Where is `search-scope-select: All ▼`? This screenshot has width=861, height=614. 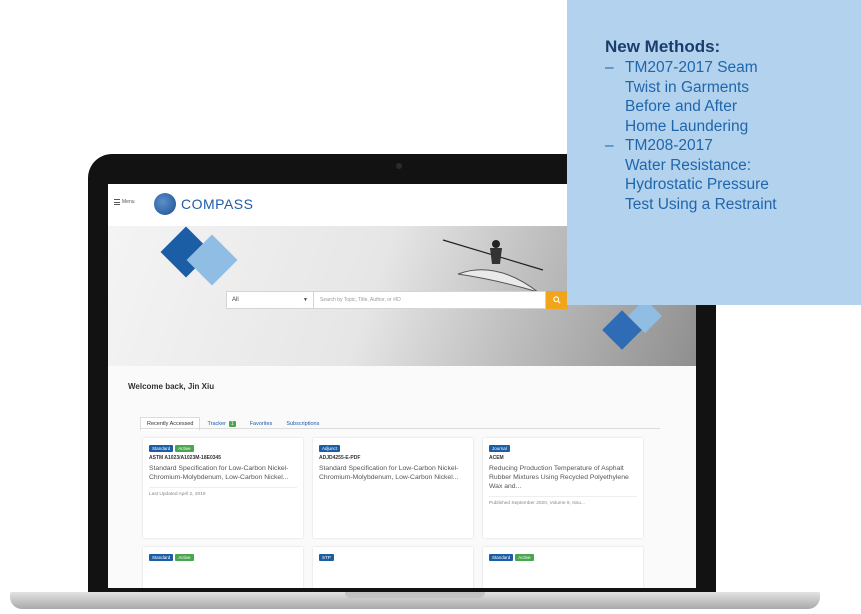 search-scope-select: All ▼ is located at coordinates (270, 300).